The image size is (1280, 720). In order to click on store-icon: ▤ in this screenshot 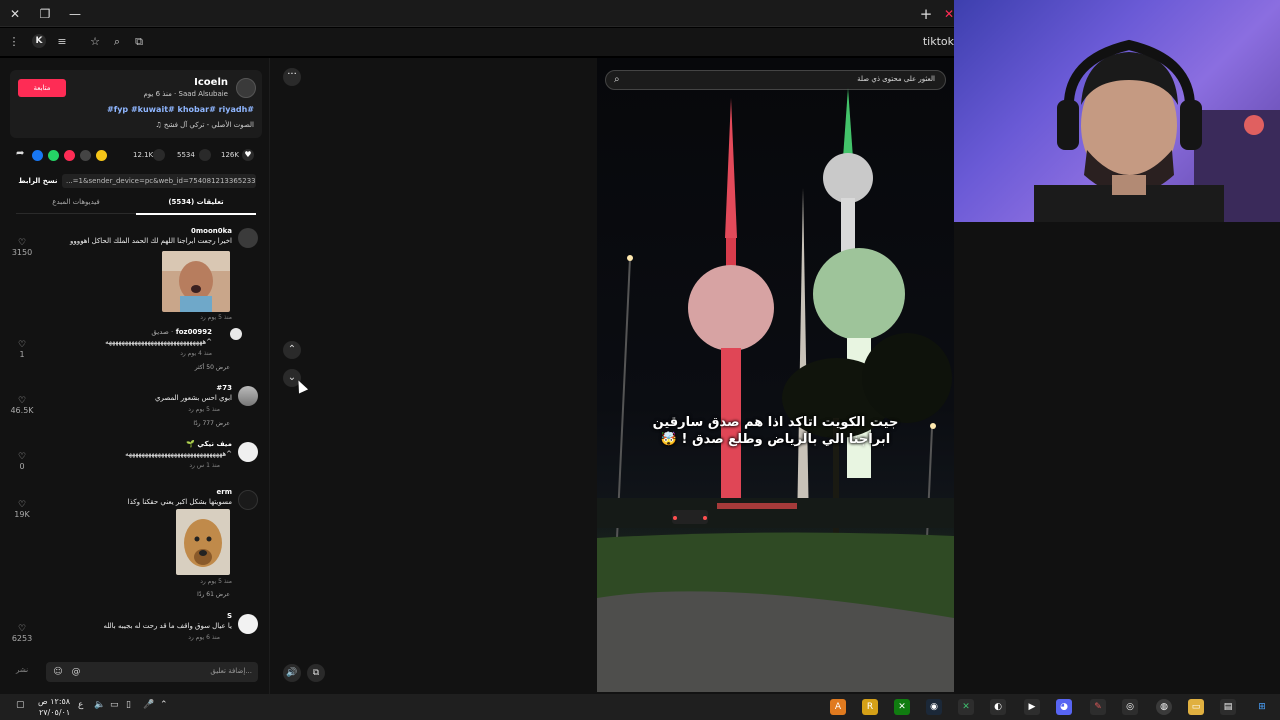, I will do `click(1228, 707)`.